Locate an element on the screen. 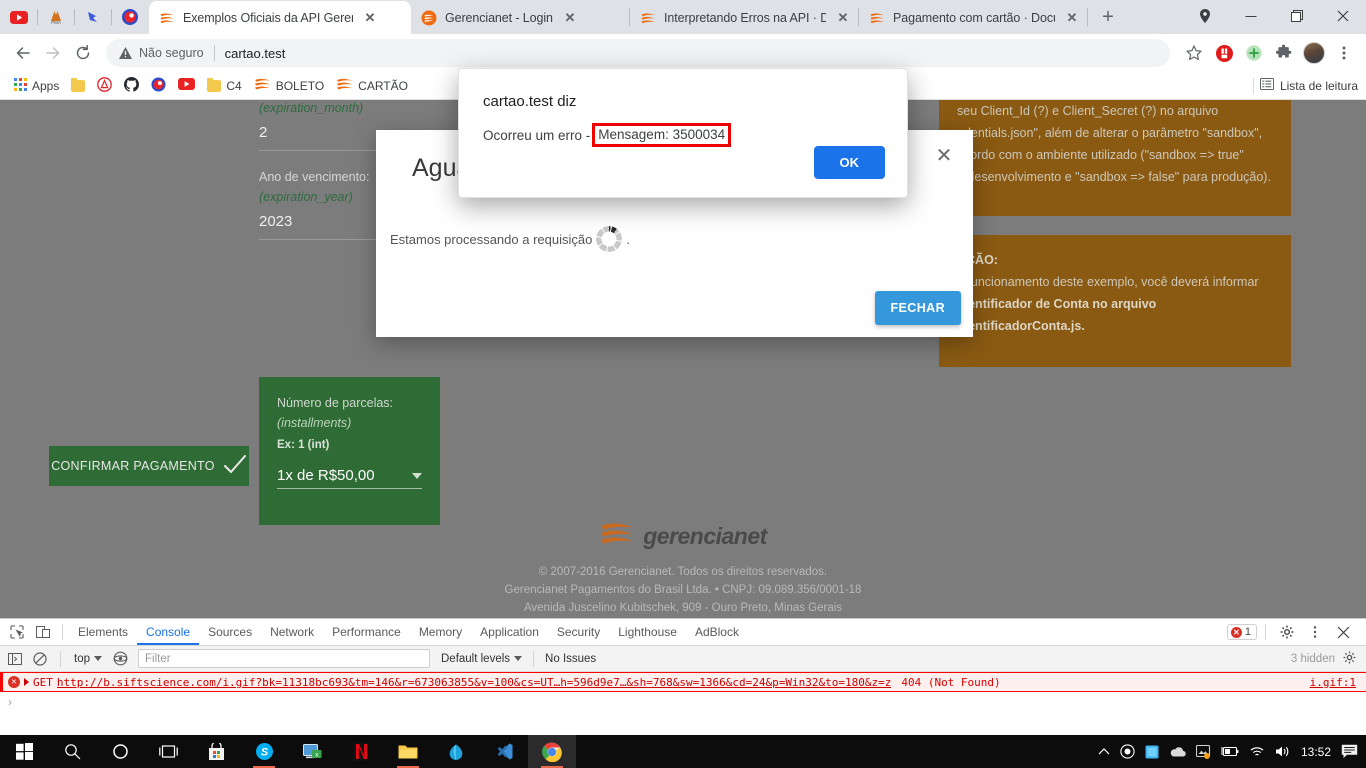  bookmark-cartao: CARTÃO is located at coordinates (372, 86).